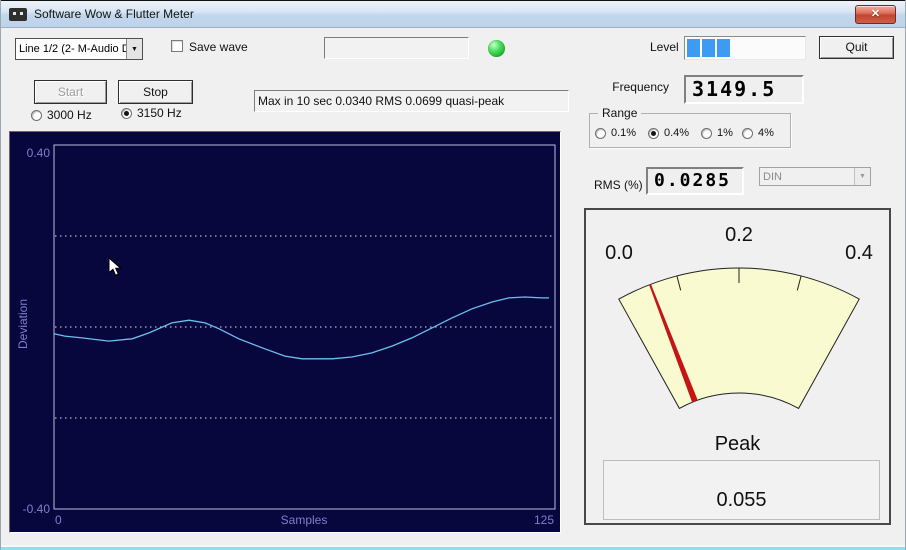 The image size is (906, 550). Describe the element at coordinates (218, 47) in the screenshot. I see `save-wave-label: Save wave` at that location.